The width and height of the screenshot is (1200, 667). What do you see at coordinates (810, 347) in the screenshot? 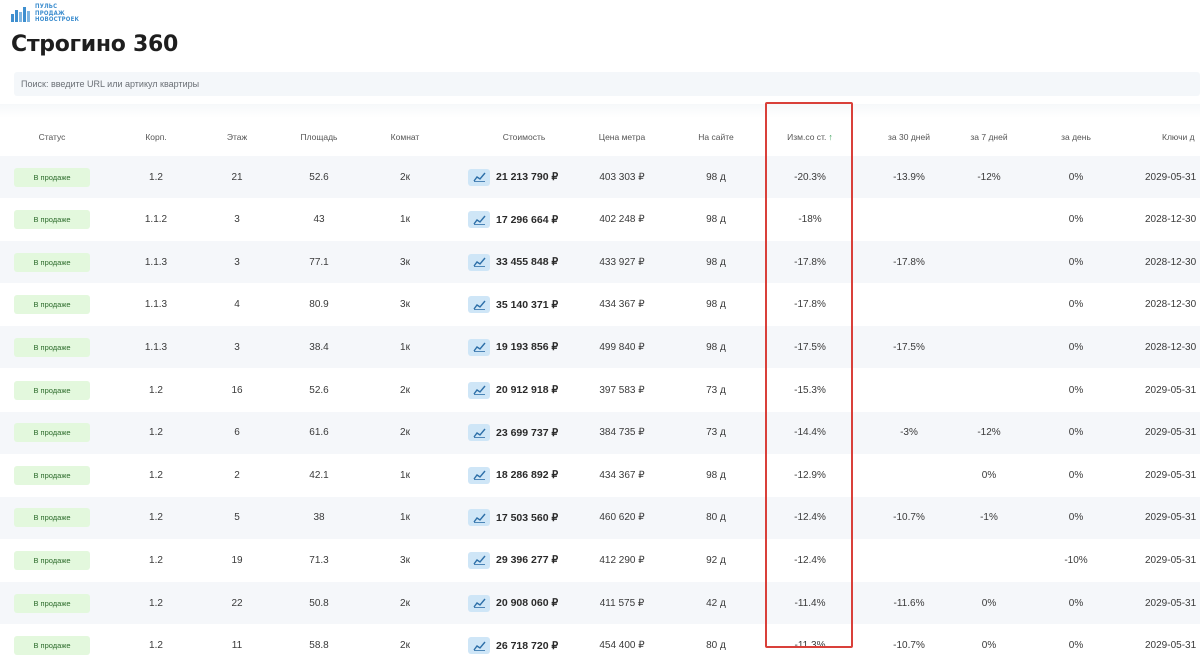
I see `cell-change: -17.5%` at bounding box center [810, 347].